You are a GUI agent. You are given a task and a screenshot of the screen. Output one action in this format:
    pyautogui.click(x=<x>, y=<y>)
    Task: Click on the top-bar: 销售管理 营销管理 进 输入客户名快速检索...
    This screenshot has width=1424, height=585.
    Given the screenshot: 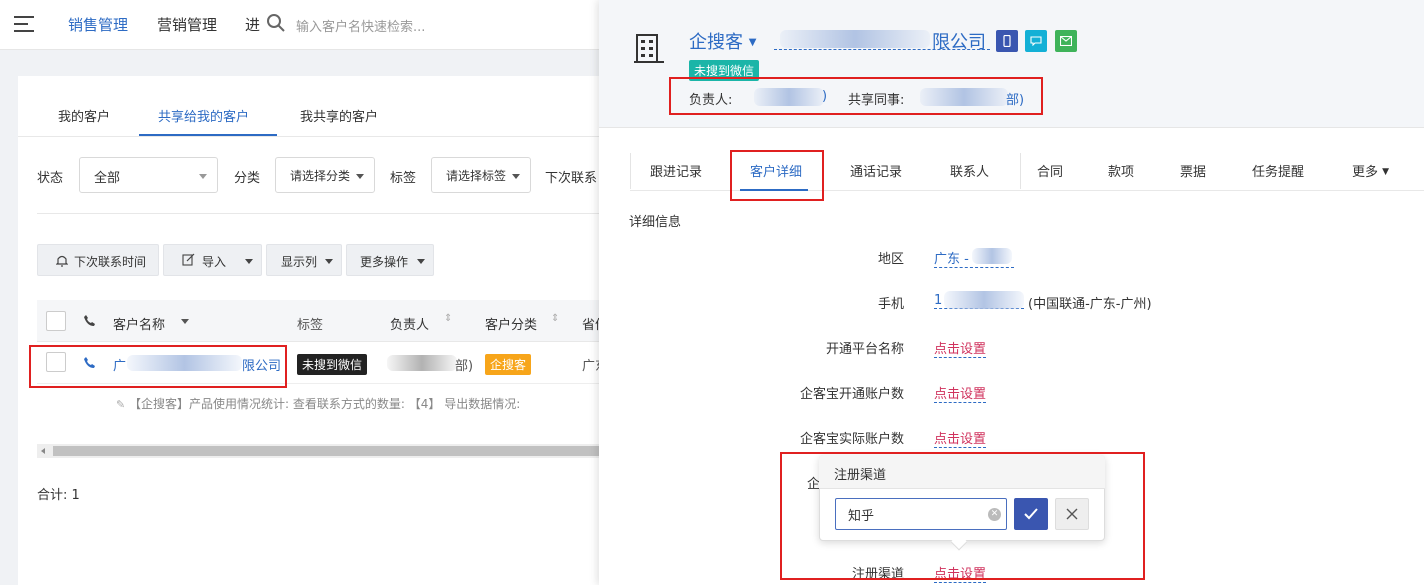 What is the action you would take?
    pyautogui.click(x=300, y=25)
    